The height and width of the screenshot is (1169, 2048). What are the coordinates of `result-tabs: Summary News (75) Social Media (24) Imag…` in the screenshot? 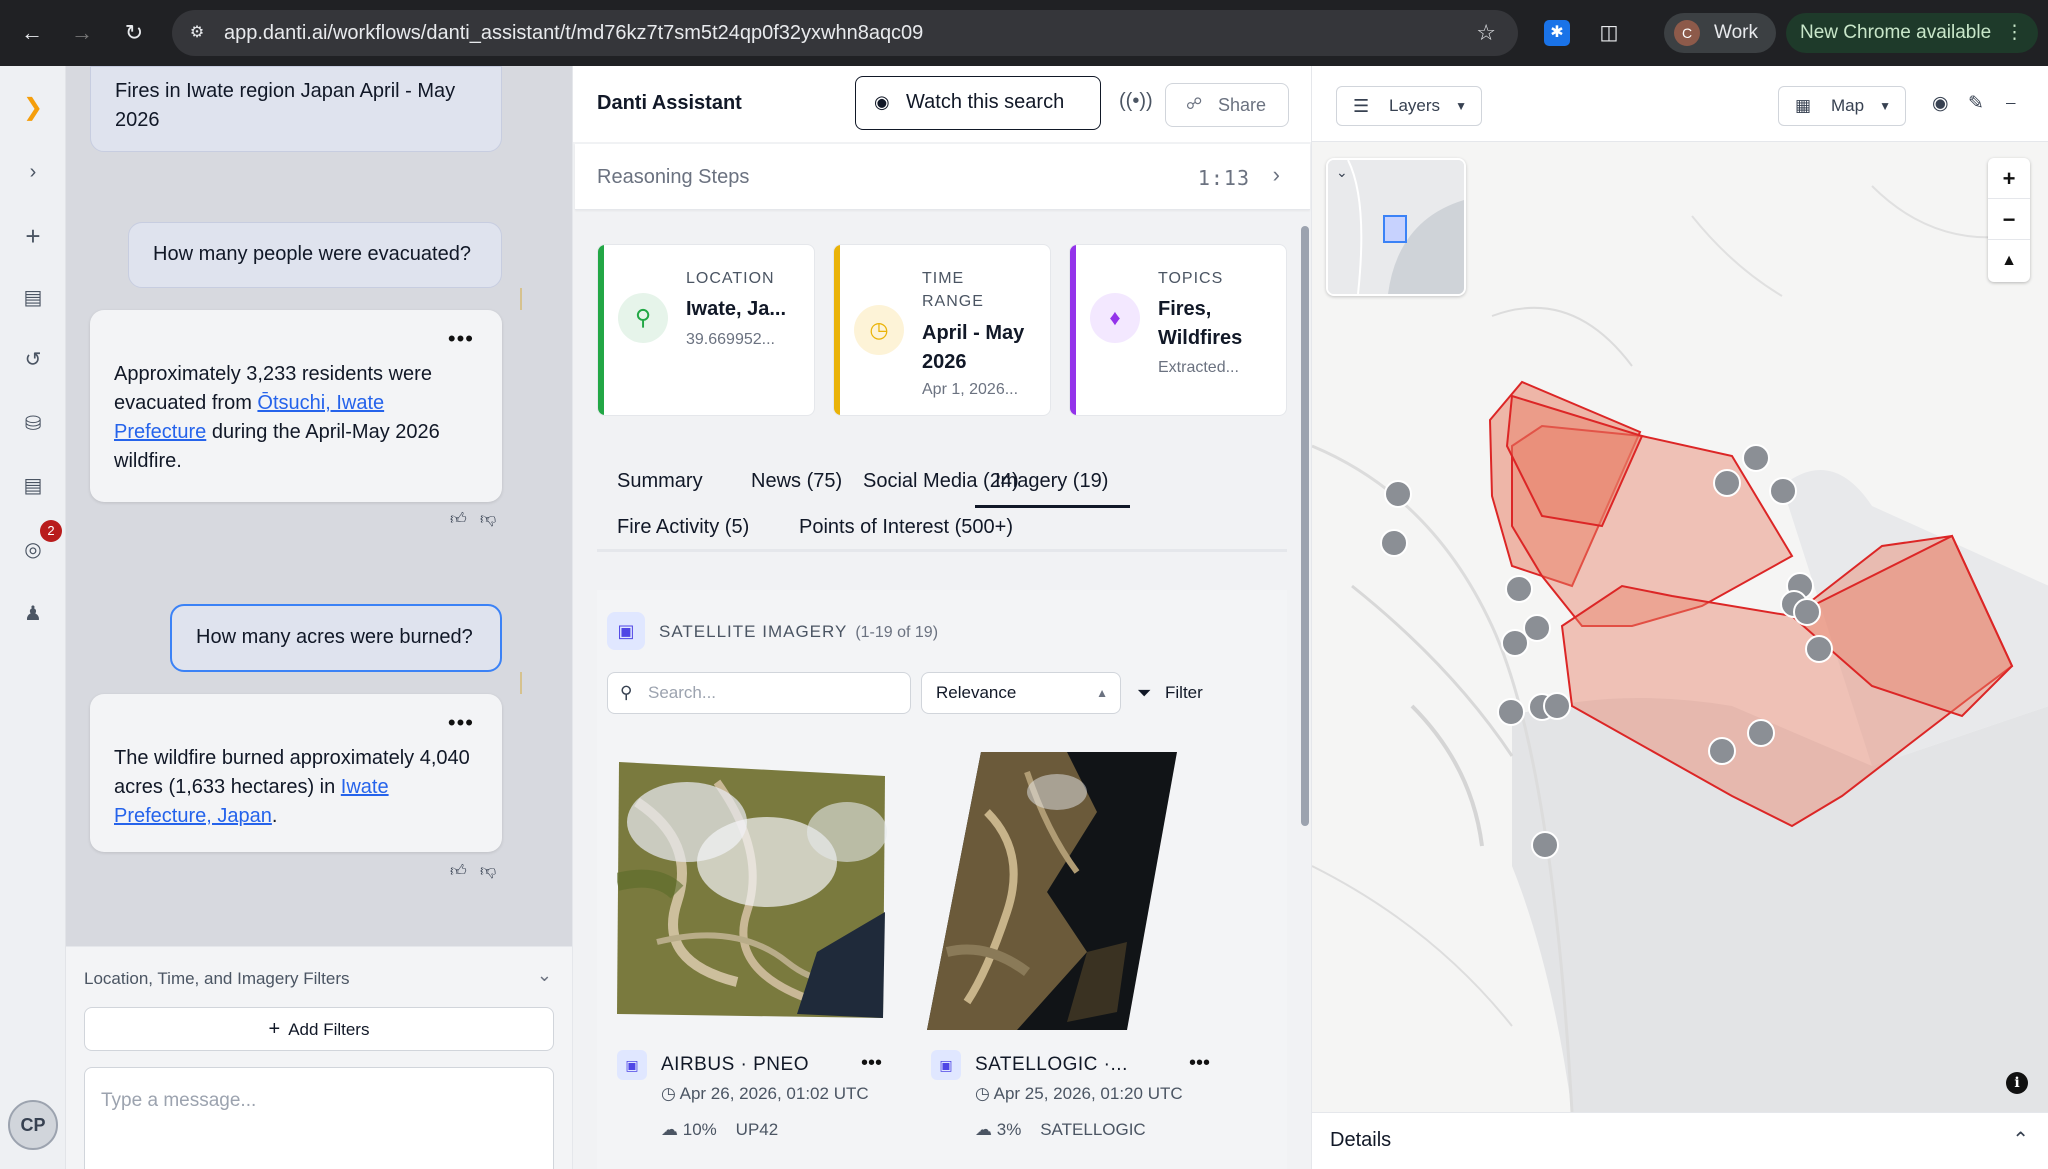 It's located at (942, 507).